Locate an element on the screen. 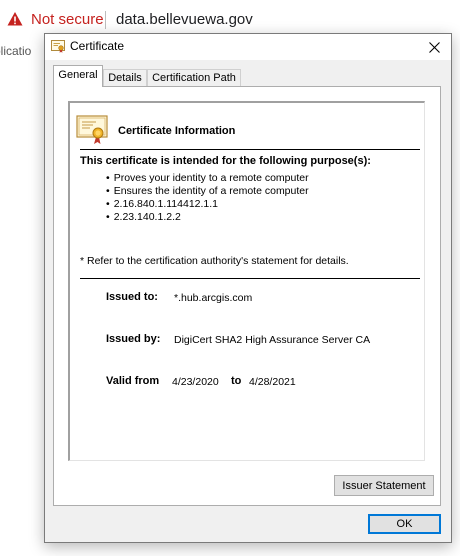 The image size is (460, 556). purpose-item: 2.16.840.1.114412.1.1 is located at coordinates (207, 204).